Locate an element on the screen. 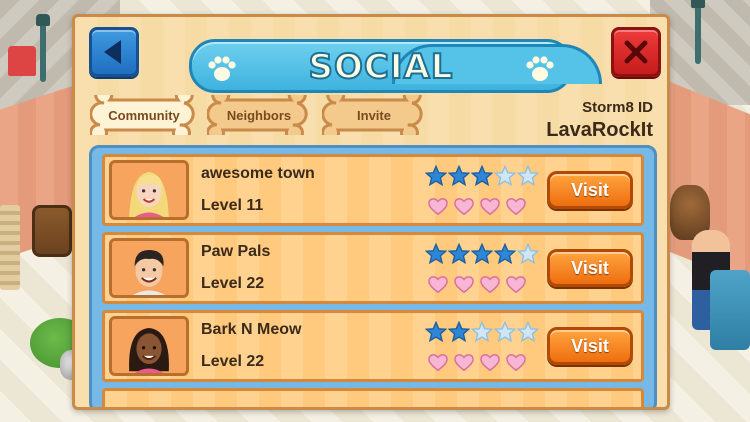 The width and height of the screenshot is (750, 422). tab-community-label: Community is located at coordinates (144, 115).